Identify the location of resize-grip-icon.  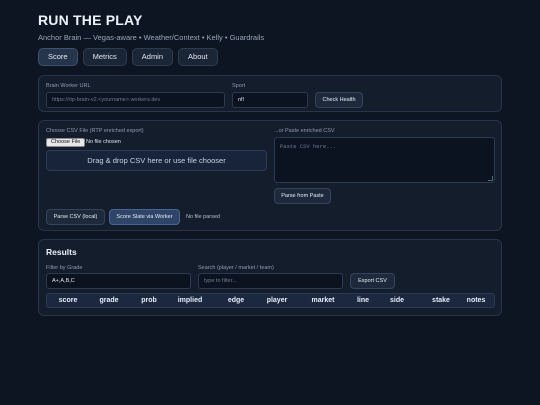
(490, 178).